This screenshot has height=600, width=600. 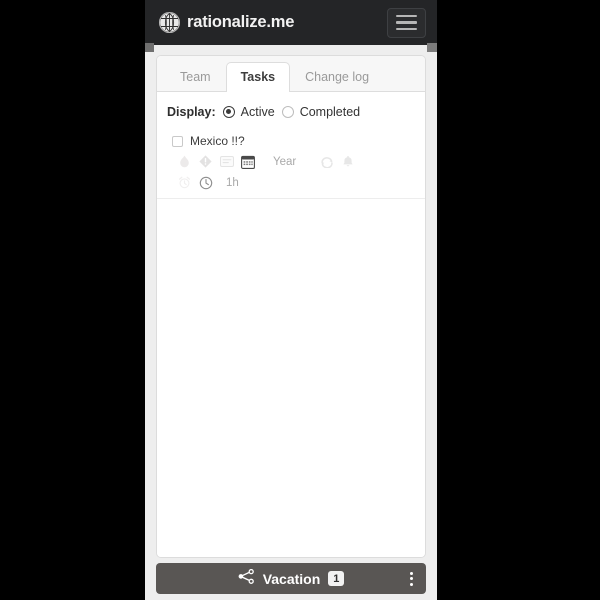 I want to click on radio-active-input, so click(x=228, y=112).